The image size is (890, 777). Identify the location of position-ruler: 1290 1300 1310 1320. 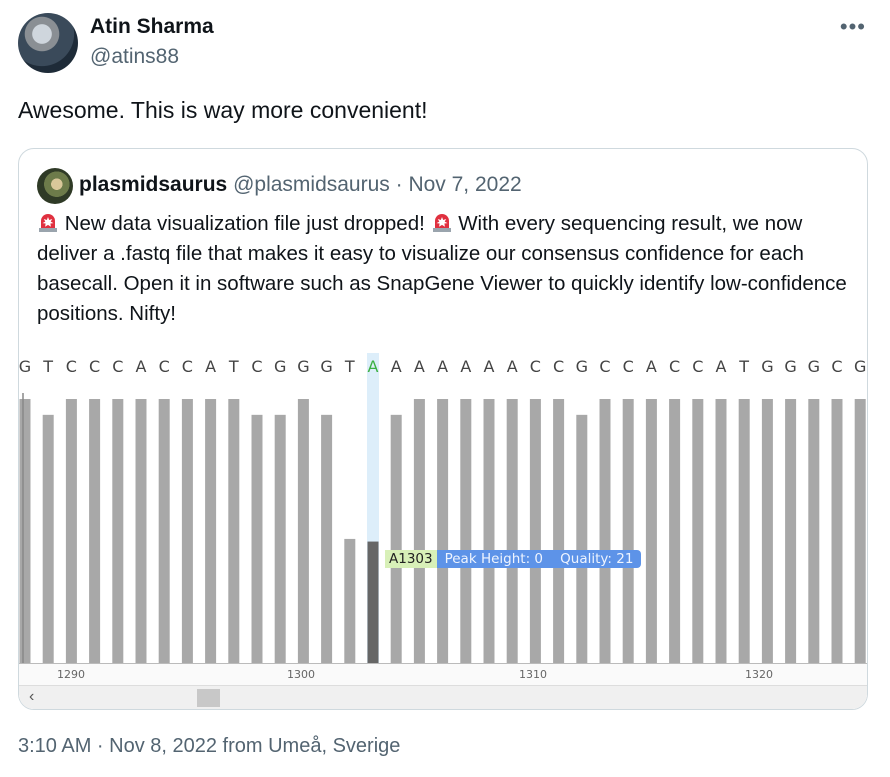
(443, 674).